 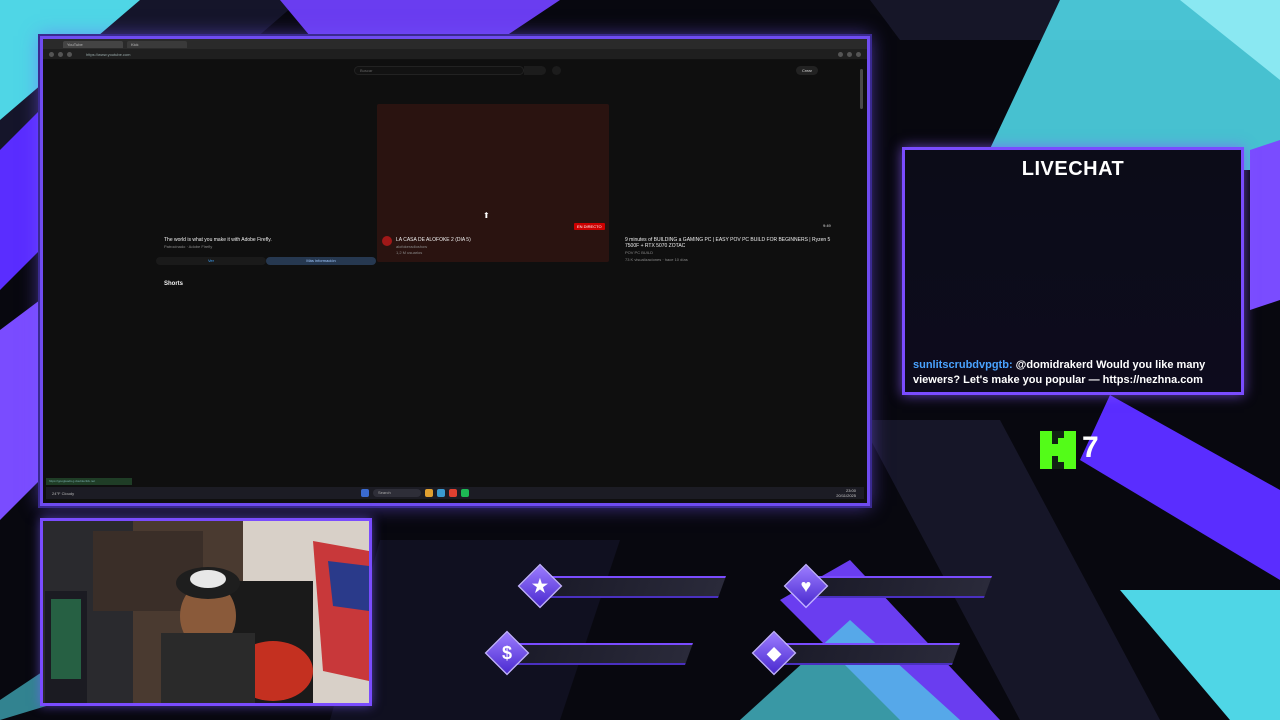 What do you see at coordinates (321, 261) in the screenshot?
I see `ad-more-button: Más información` at bounding box center [321, 261].